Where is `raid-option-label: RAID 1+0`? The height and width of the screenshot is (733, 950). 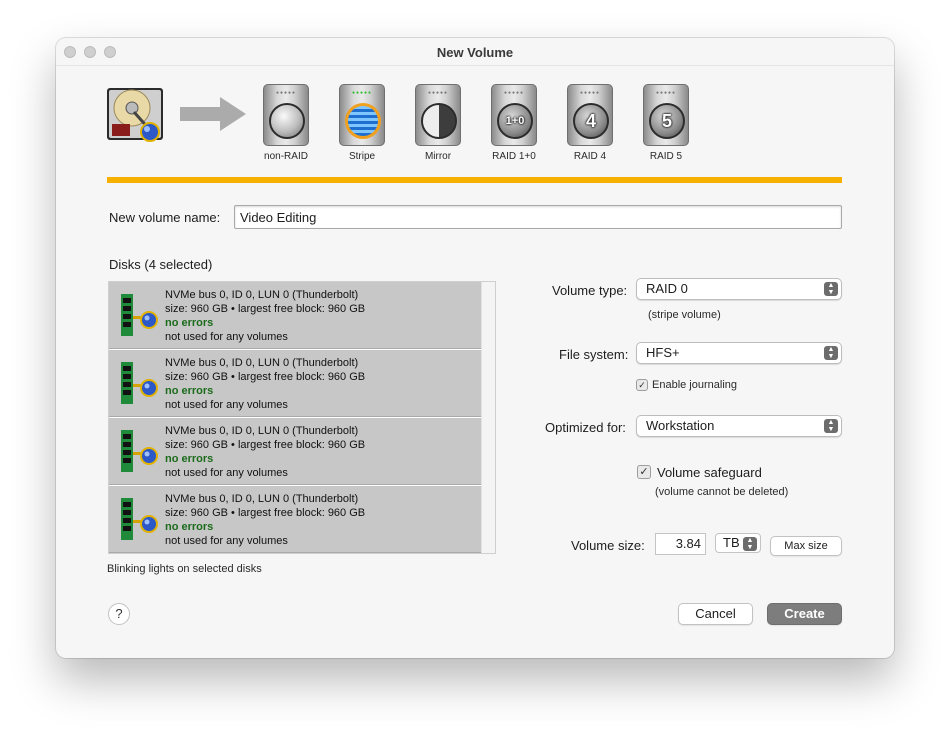 raid-option-label: RAID 1+0 is located at coordinates (514, 156).